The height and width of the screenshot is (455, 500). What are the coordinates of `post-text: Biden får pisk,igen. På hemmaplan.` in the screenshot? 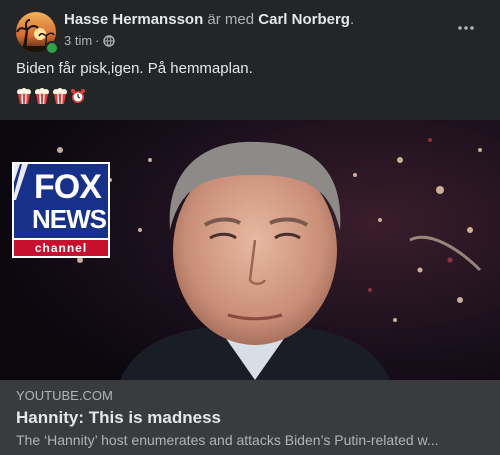 It's located at (134, 68).